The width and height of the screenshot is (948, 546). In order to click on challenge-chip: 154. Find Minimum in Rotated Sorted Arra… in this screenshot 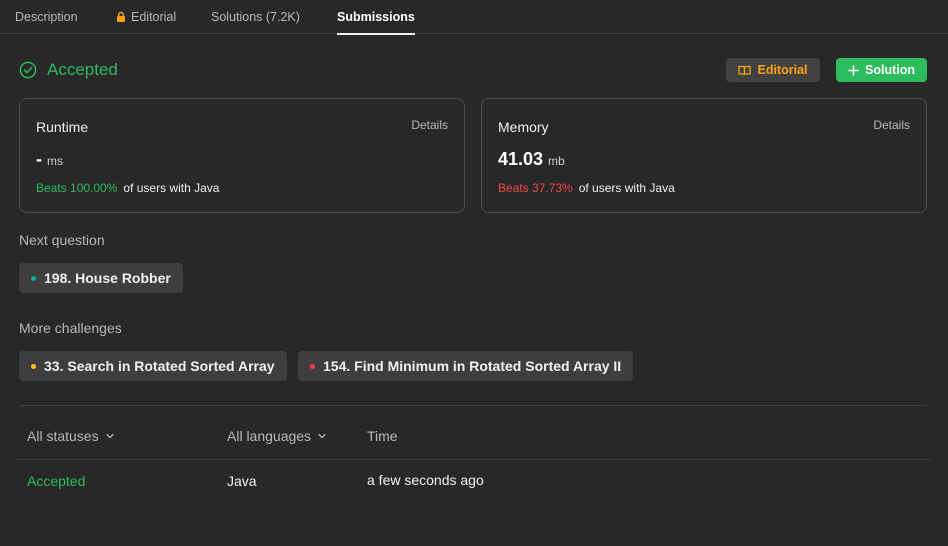, I will do `click(466, 366)`.